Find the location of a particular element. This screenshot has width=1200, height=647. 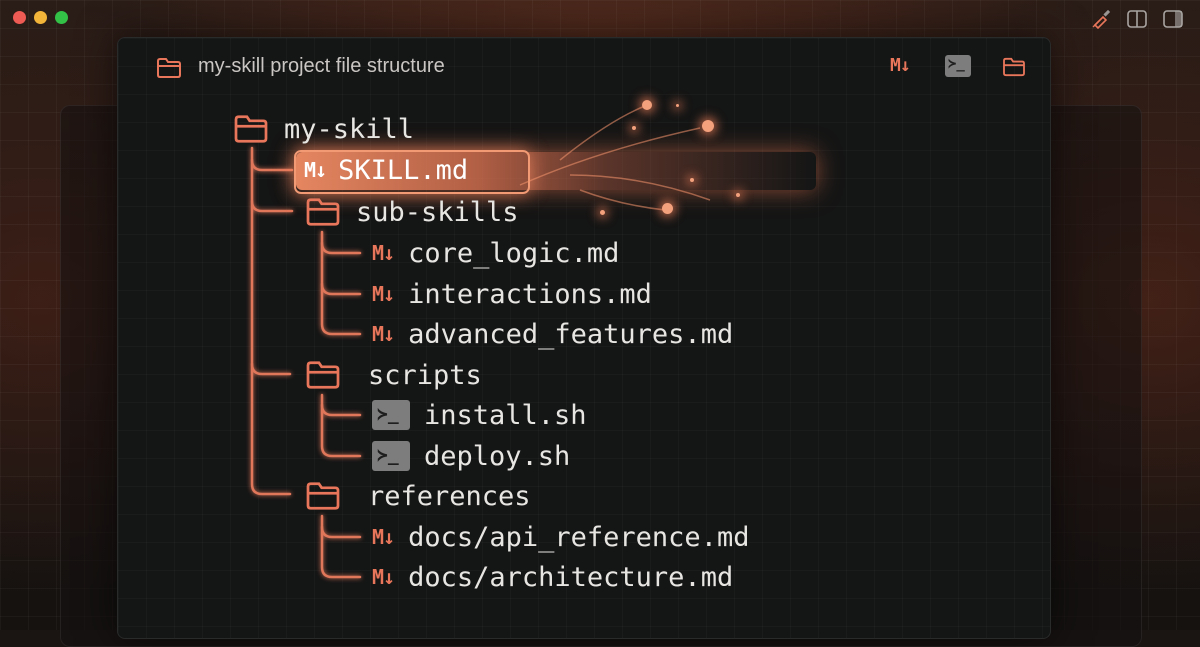

tree-item-sub-skills: sub-skills is located at coordinates (411, 212).